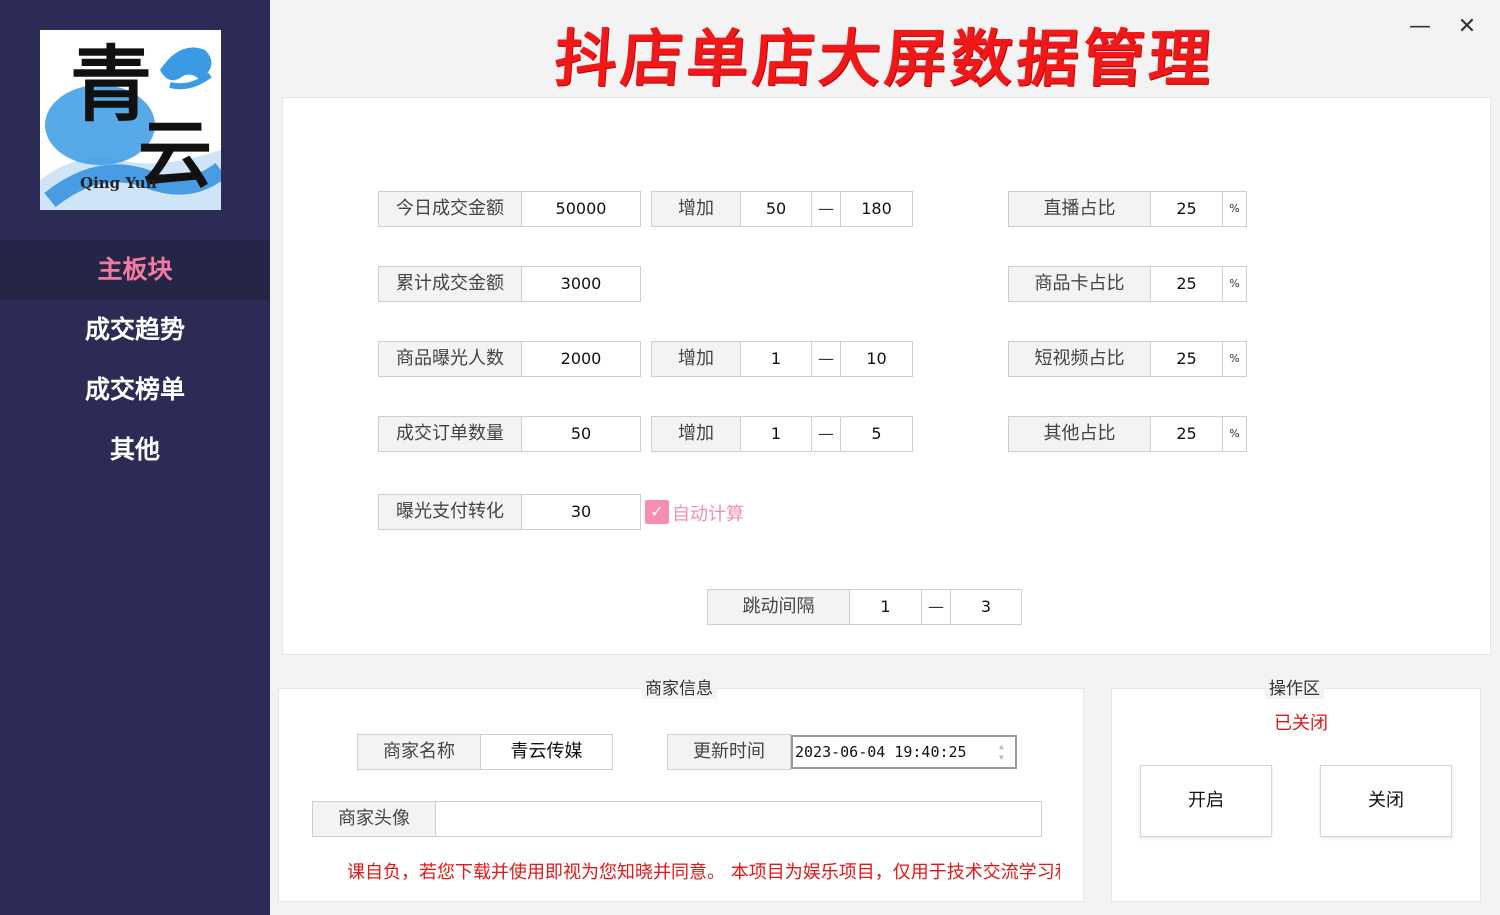  I want to click on merchant-avatar-label: 商家头像, so click(374, 819).